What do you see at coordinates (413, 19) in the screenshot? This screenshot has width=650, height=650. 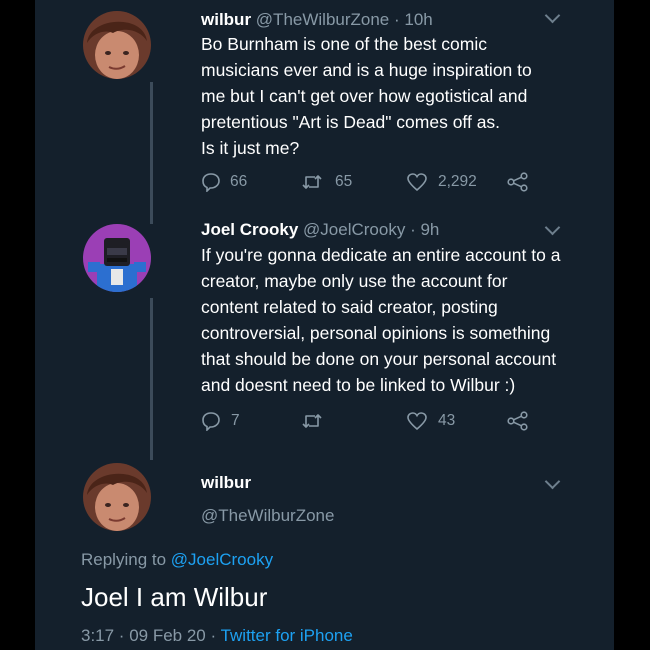 I see `timestamp: · 10h` at bounding box center [413, 19].